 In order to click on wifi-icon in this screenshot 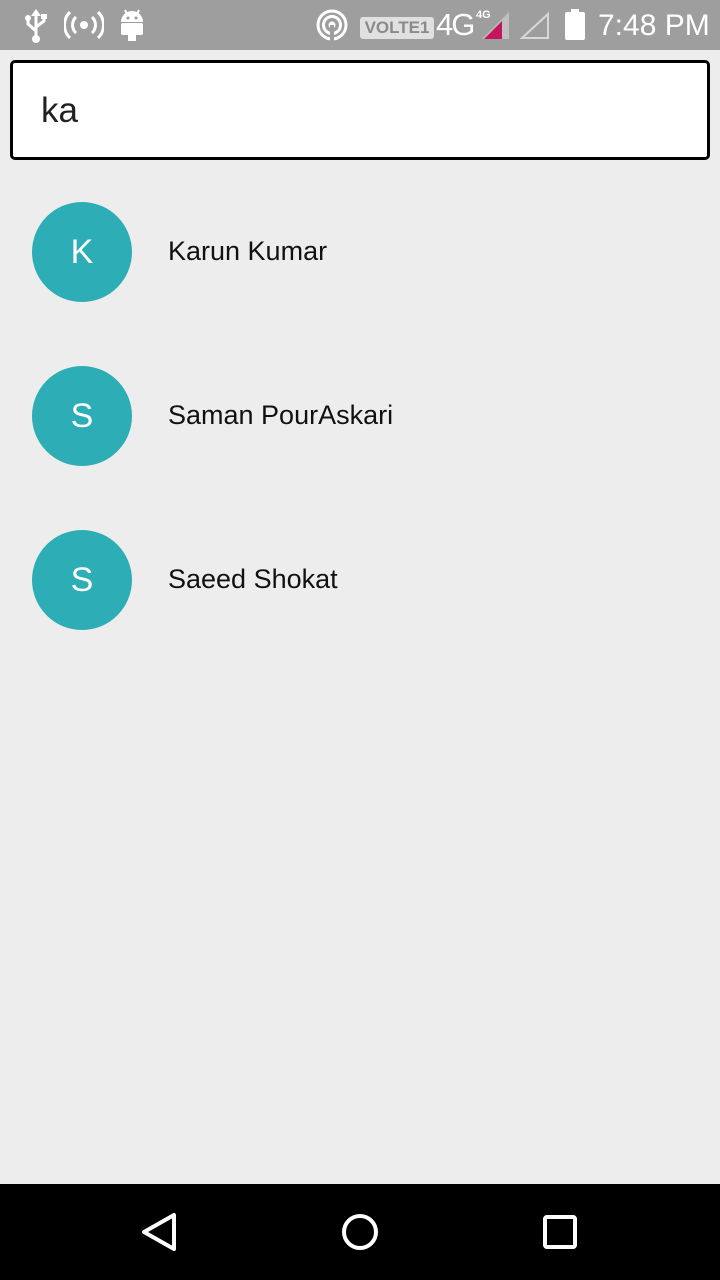, I will do `click(332, 25)`.